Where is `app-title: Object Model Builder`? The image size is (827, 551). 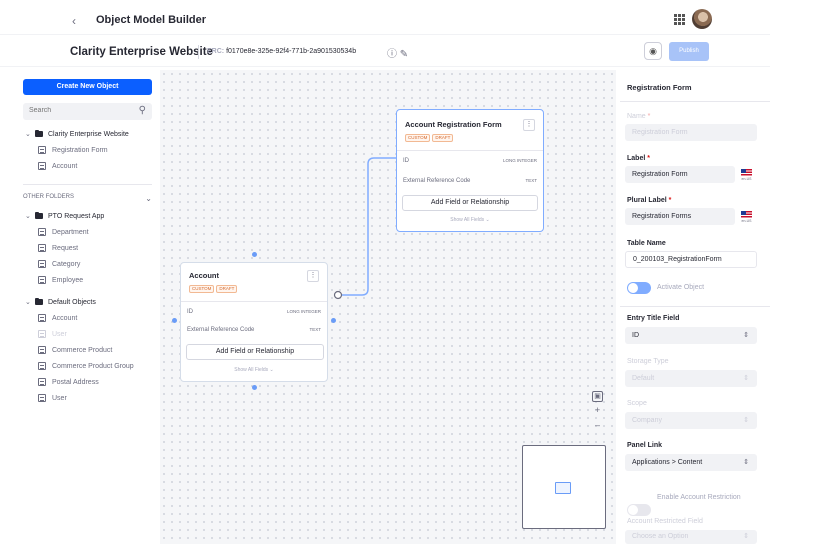
app-title: Object Model Builder is located at coordinates (151, 20).